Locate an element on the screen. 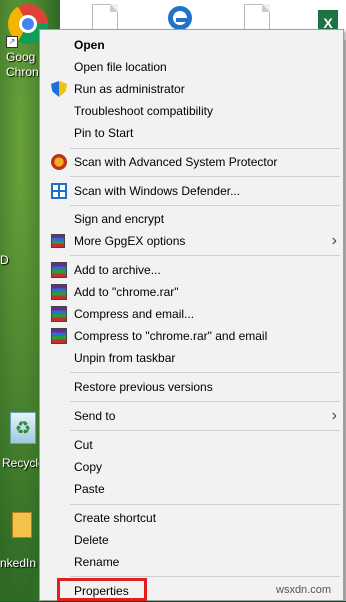 Image resolution: width=346 pixels, height=602 pixels. gpgex-icon is located at coordinates (58, 241).